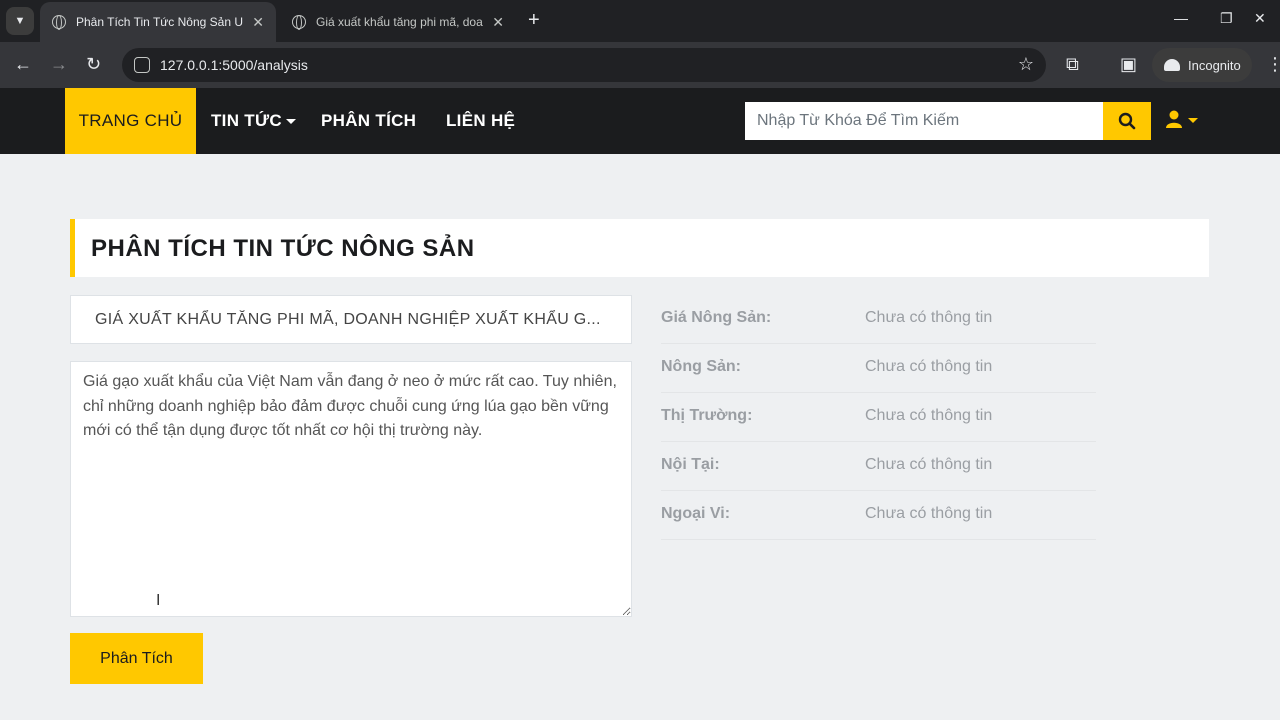  I want to click on search-input, so click(924, 121).